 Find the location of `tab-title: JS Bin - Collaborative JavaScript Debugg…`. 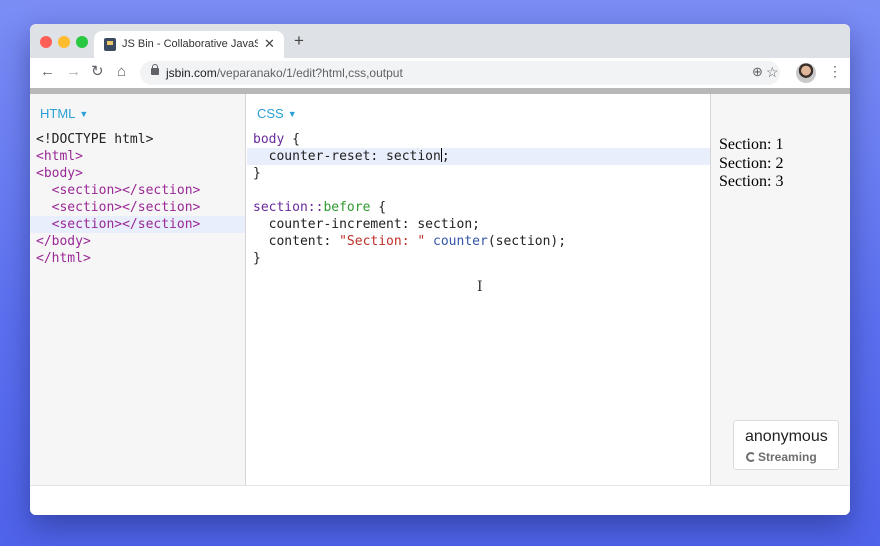

tab-title: JS Bin - Collaborative JavaScript Debugg… is located at coordinates (190, 44).